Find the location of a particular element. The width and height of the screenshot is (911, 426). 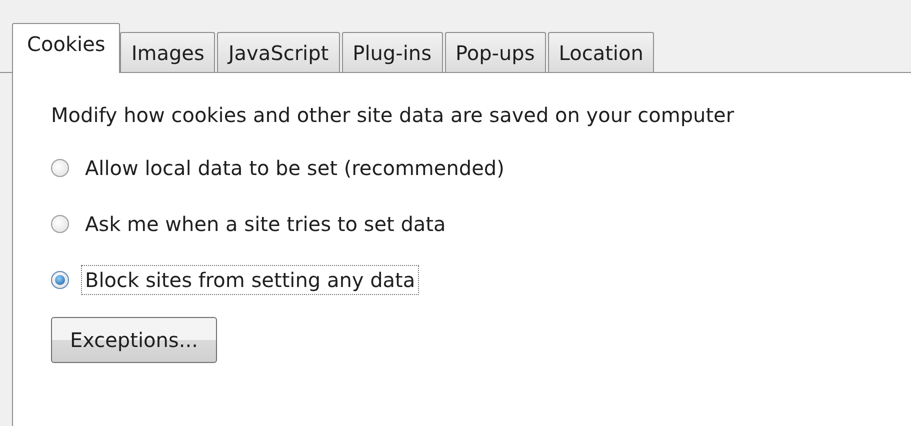

description-text: Modify how cookies and other site data are saved on your computer is located at coordinates (392, 115).